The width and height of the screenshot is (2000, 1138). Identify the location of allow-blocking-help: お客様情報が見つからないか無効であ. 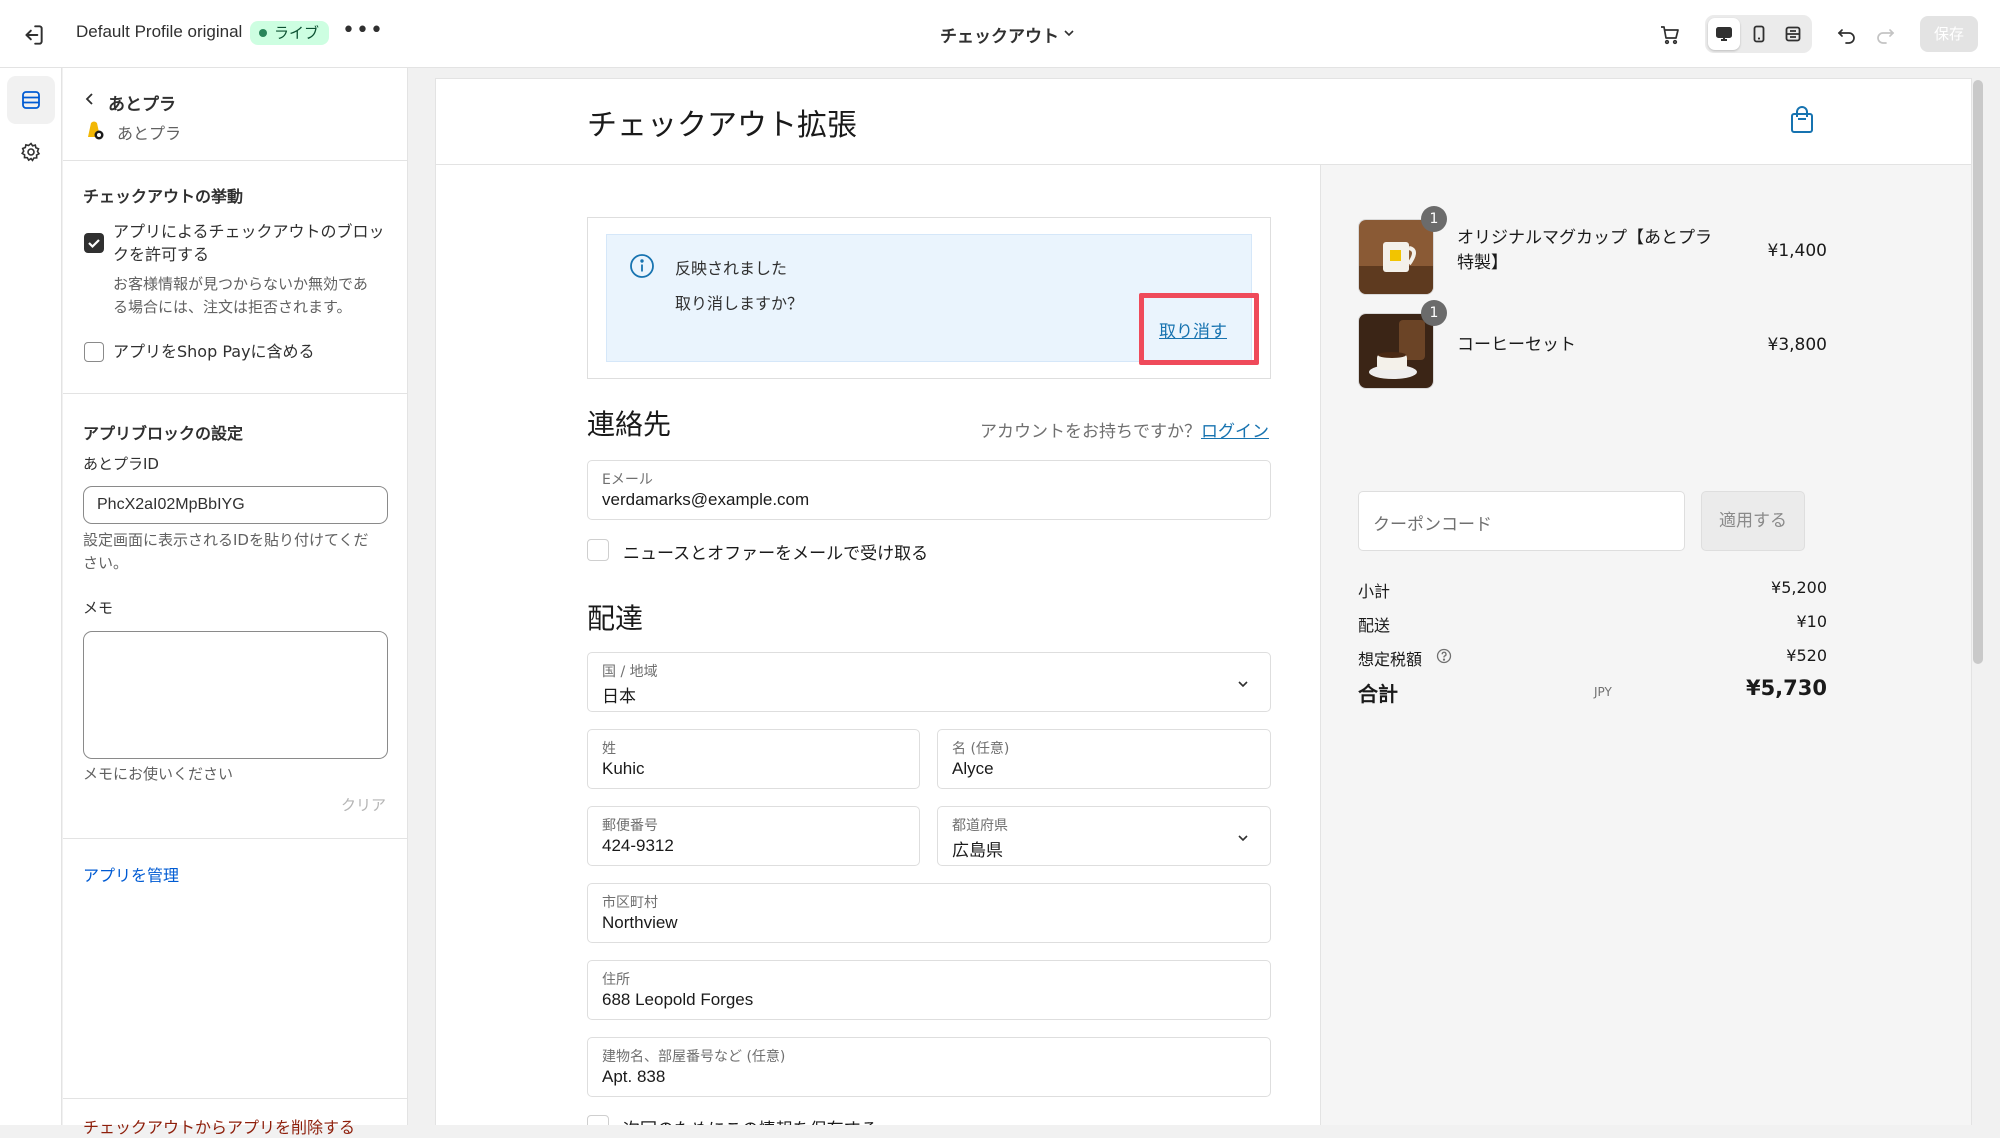
(240, 284).